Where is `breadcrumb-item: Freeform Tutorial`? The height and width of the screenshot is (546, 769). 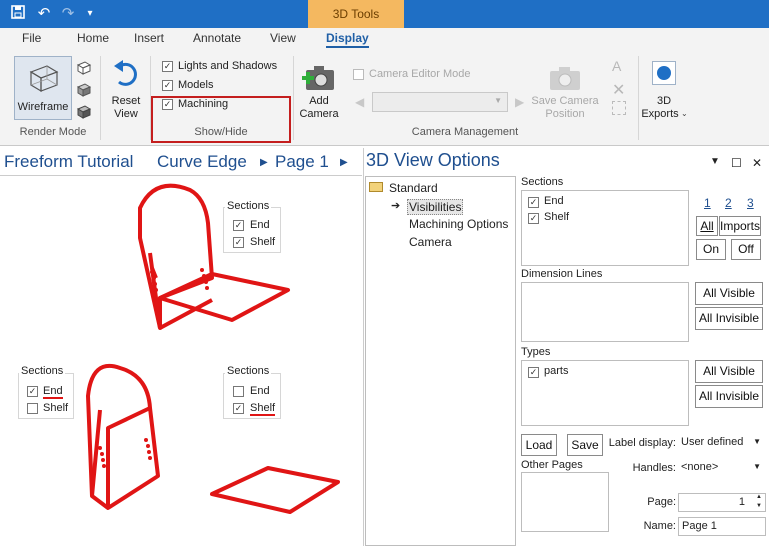 breadcrumb-item: Freeform Tutorial is located at coordinates (68, 162).